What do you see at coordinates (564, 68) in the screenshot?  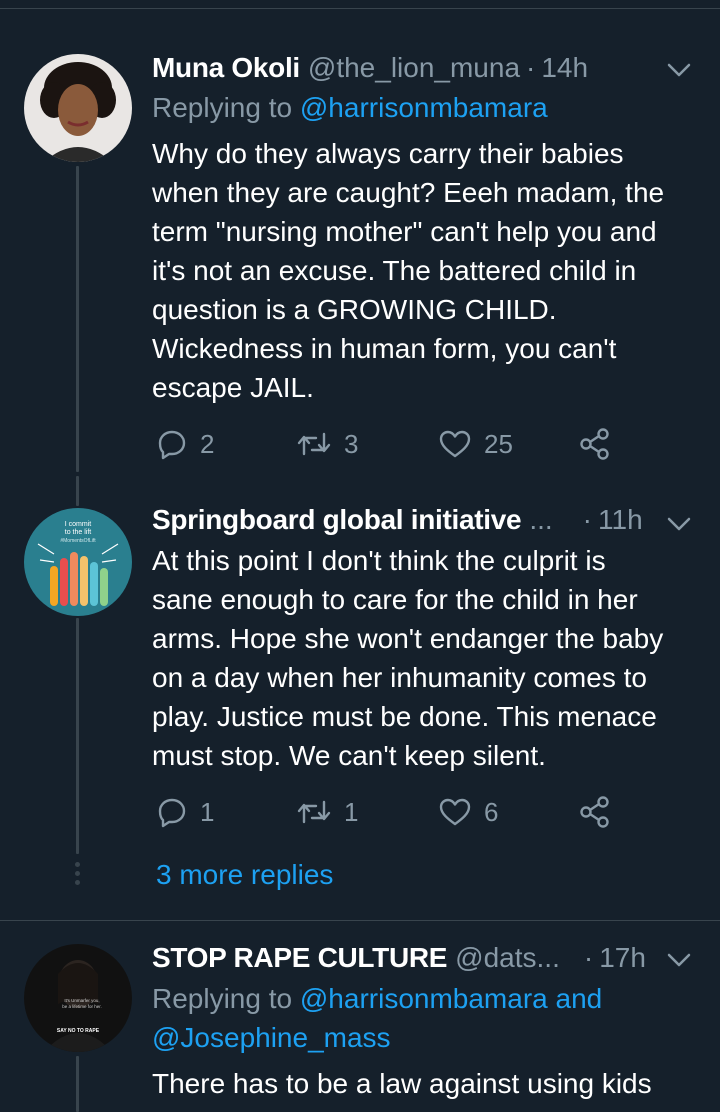 I see `tweet-time: 14h` at bounding box center [564, 68].